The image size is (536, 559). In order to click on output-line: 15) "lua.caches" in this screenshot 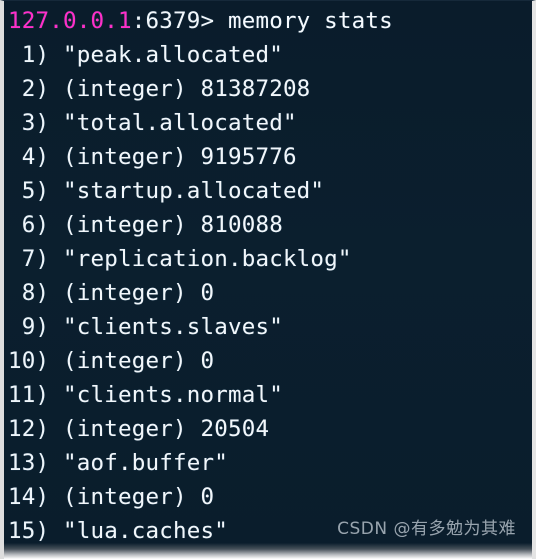, I will do `click(270, 531)`.